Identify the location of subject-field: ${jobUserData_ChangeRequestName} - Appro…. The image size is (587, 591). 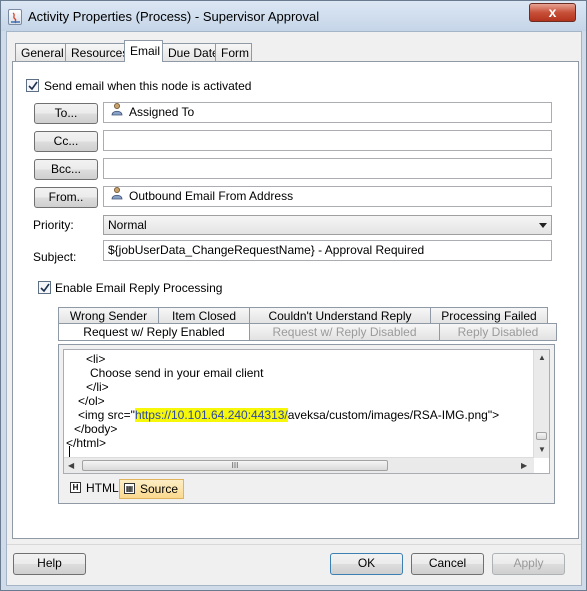
(327, 250).